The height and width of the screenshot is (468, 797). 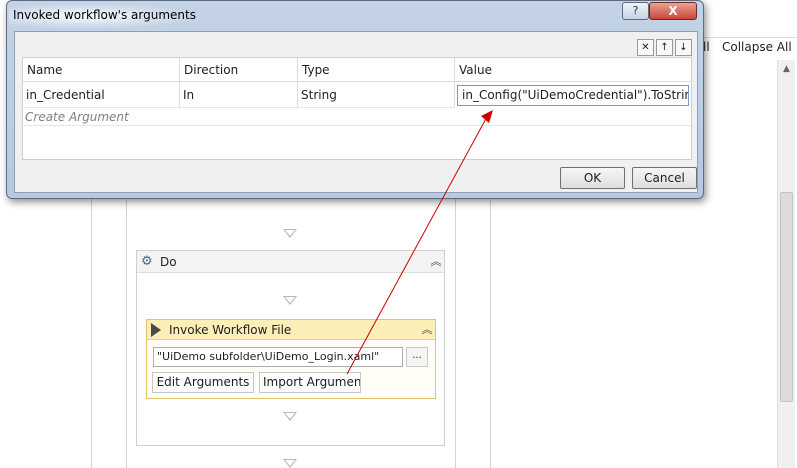 What do you see at coordinates (436, 262) in the screenshot?
I see `collapse-do-icon: ︽` at bounding box center [436, 262].